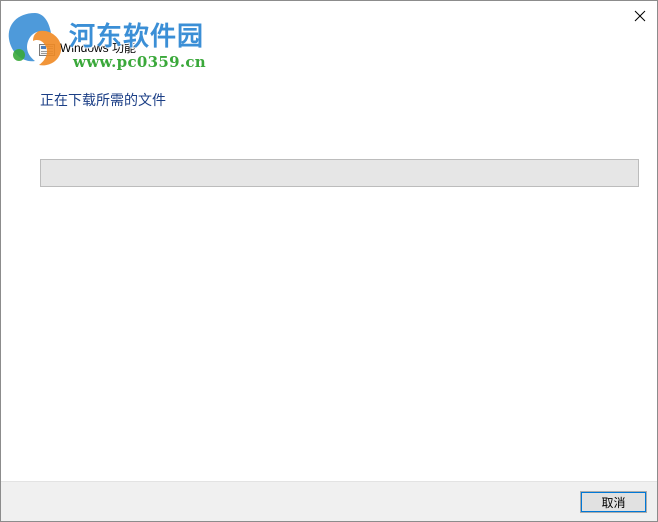  Describe the element at coordinates (329, 501) in the screenshot. I see `dialog-footer: 取消` at that location.